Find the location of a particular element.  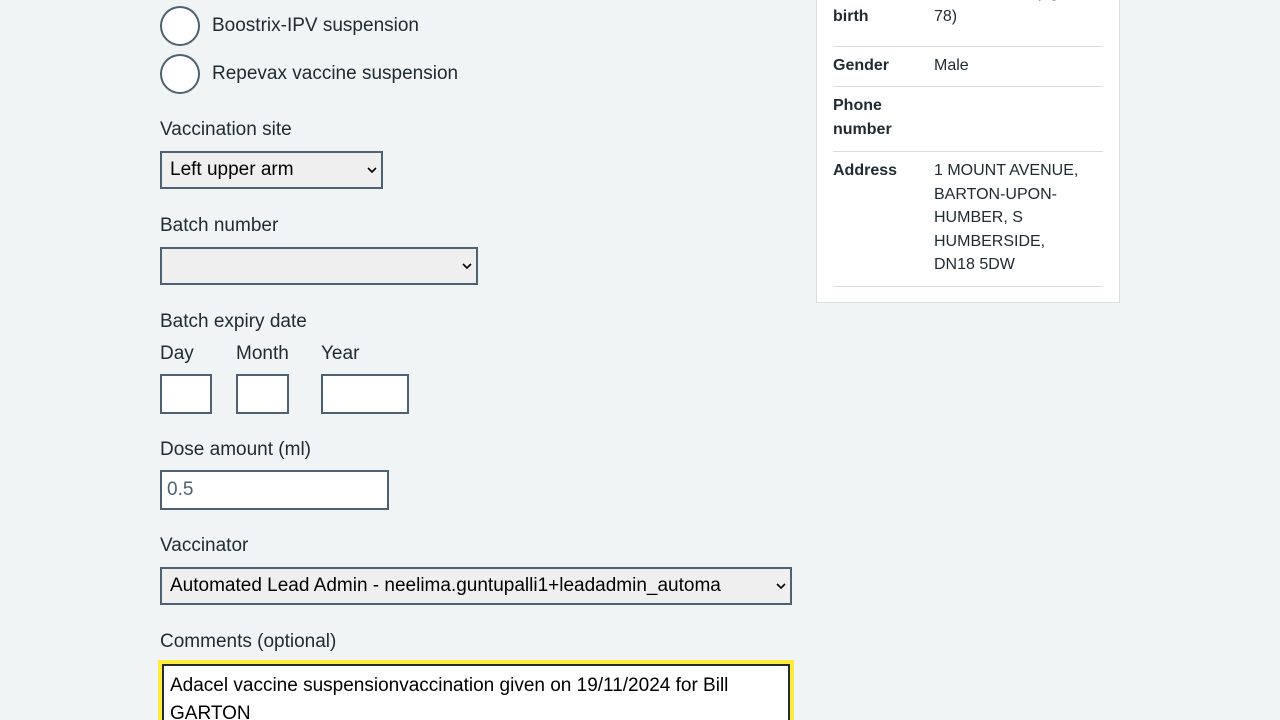

radio-label: Boostrix-IPV suspension is located at coordinates (315, 26).